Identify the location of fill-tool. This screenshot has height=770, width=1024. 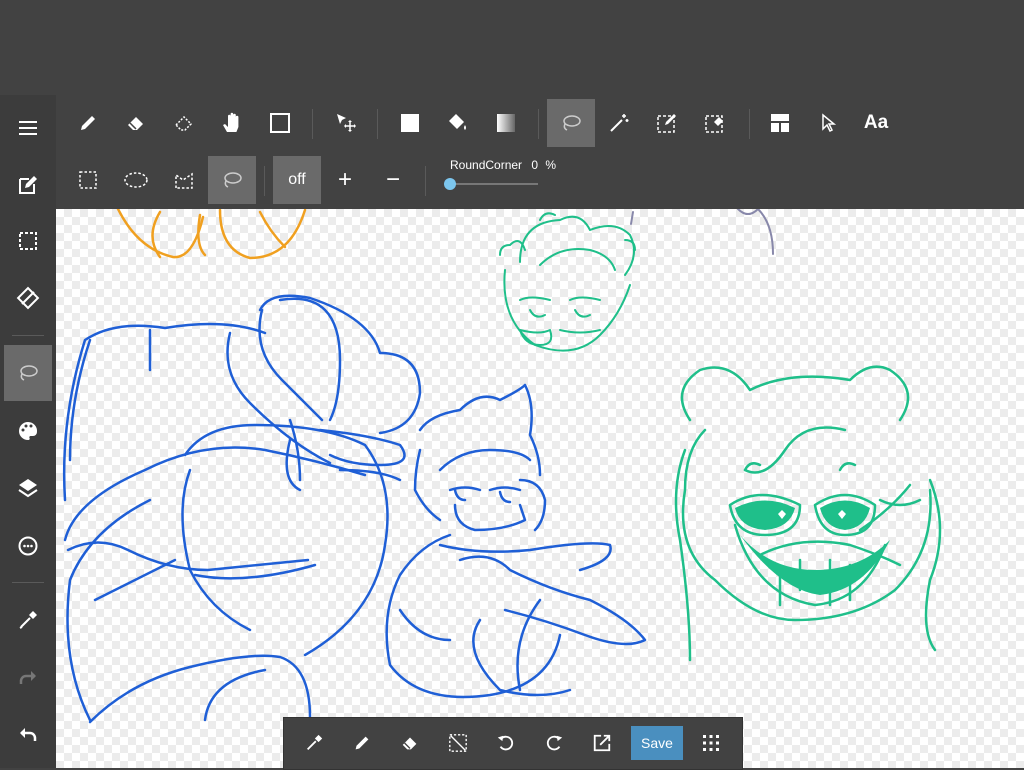
(410, 123).